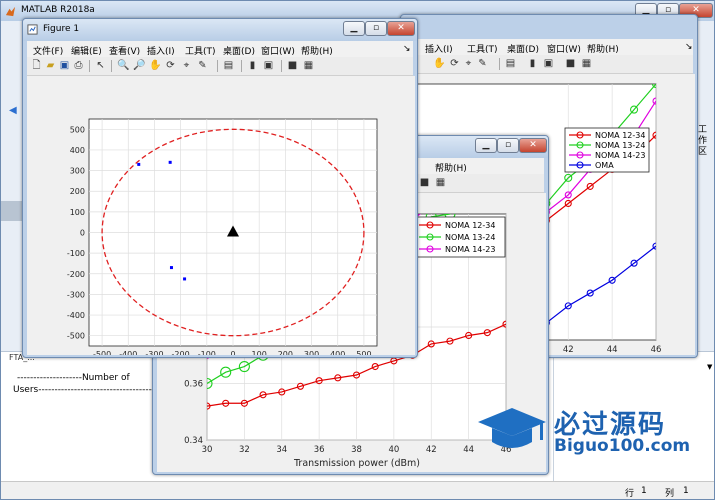 This screenshot has width=715, height=500. Describe the element at coordinates (281, 450) in the screenshot. I see `x-tick-label: 34` at that location.